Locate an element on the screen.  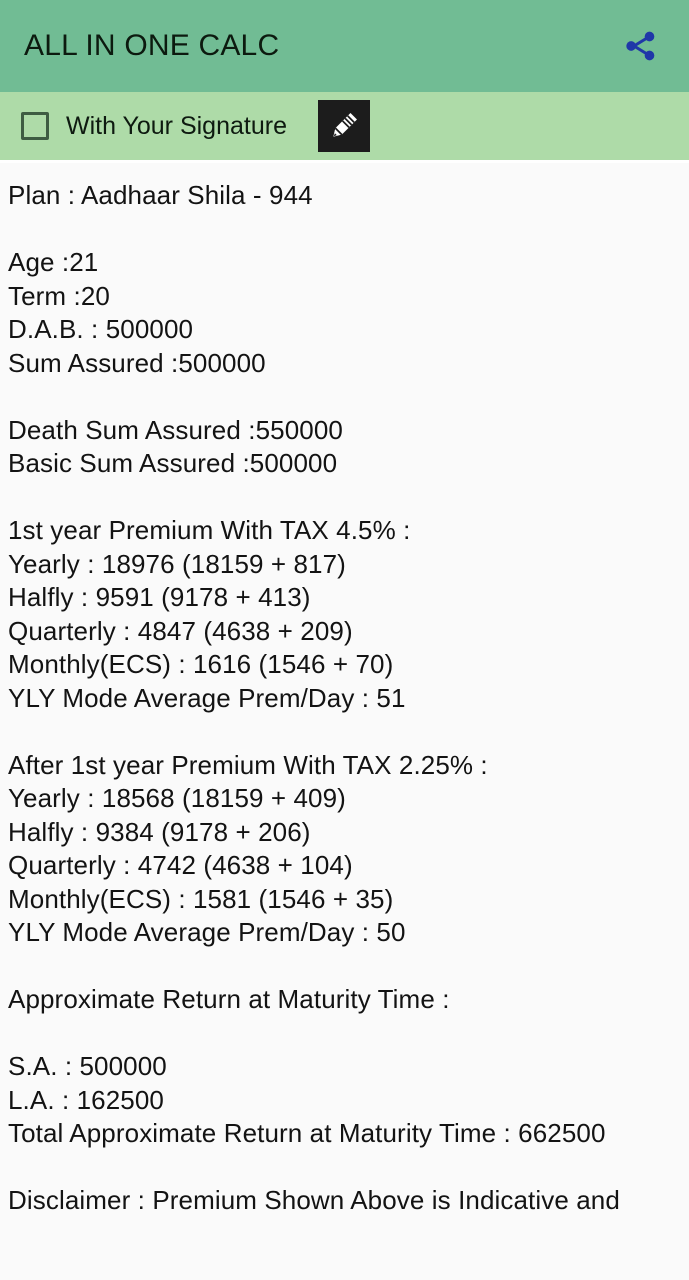
signature-button is located at coordinates (343, 126).